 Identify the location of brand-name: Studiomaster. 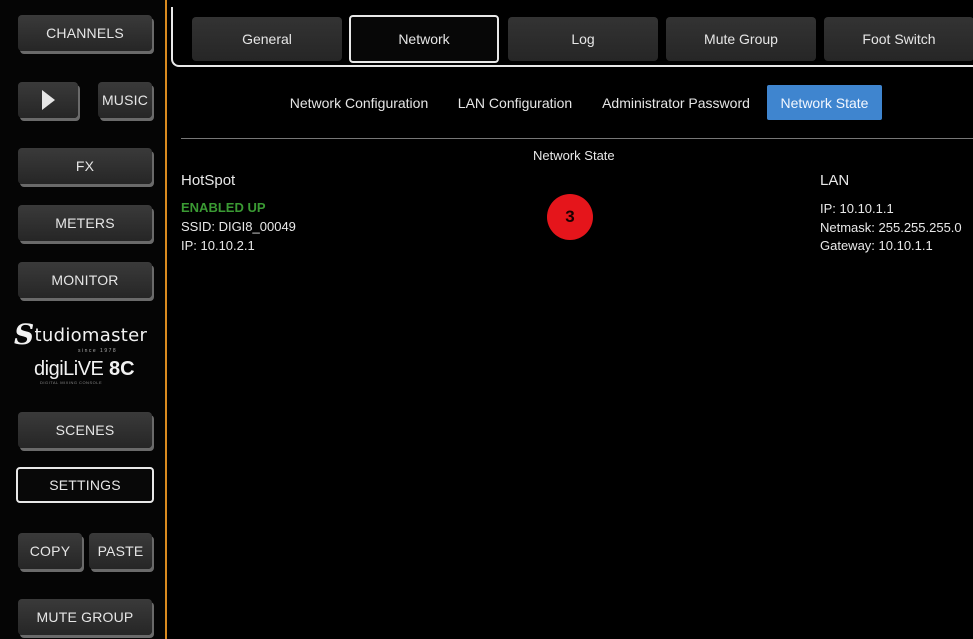
(81, 334).